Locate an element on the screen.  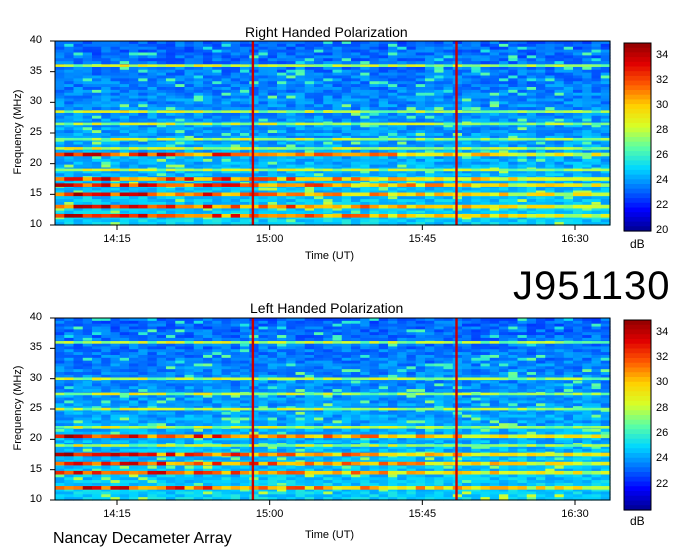
top-y-tick-label: 20 is located at coordinates (35, 162).